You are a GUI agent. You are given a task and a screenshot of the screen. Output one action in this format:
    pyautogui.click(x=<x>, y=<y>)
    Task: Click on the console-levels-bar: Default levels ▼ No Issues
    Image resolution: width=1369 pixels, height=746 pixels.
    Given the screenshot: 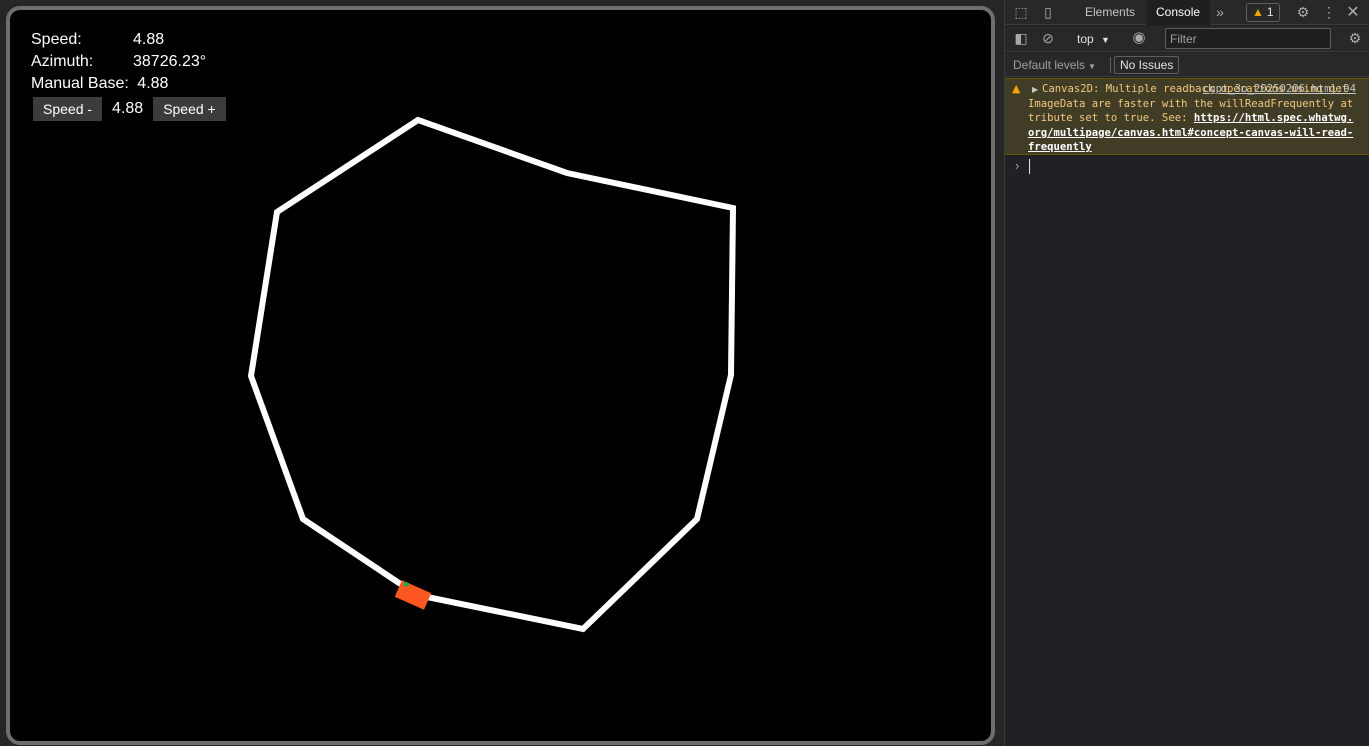 What is the action you would take?
    pyautogui.click(x=1187, y=65)
    